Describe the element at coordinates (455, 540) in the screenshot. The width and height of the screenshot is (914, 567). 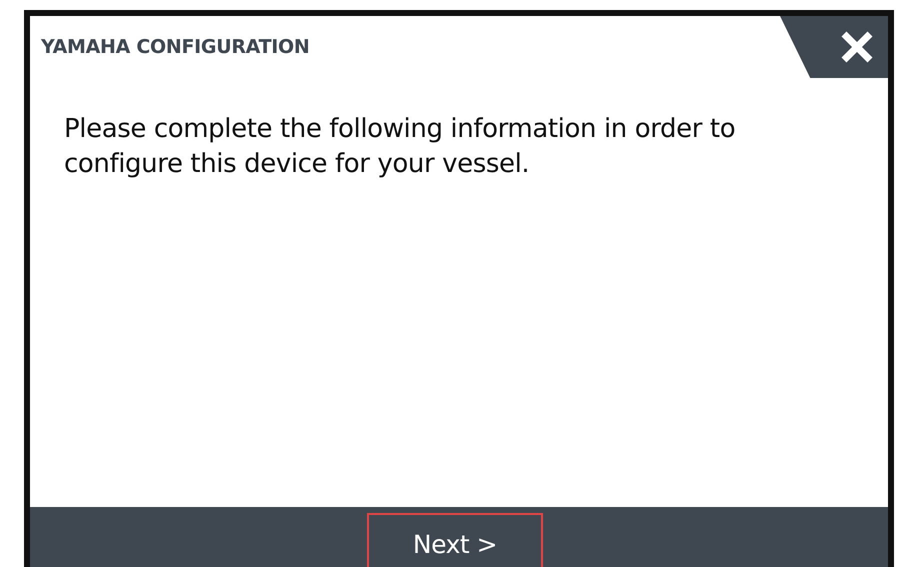
I see `next-button: Next >` at that location.